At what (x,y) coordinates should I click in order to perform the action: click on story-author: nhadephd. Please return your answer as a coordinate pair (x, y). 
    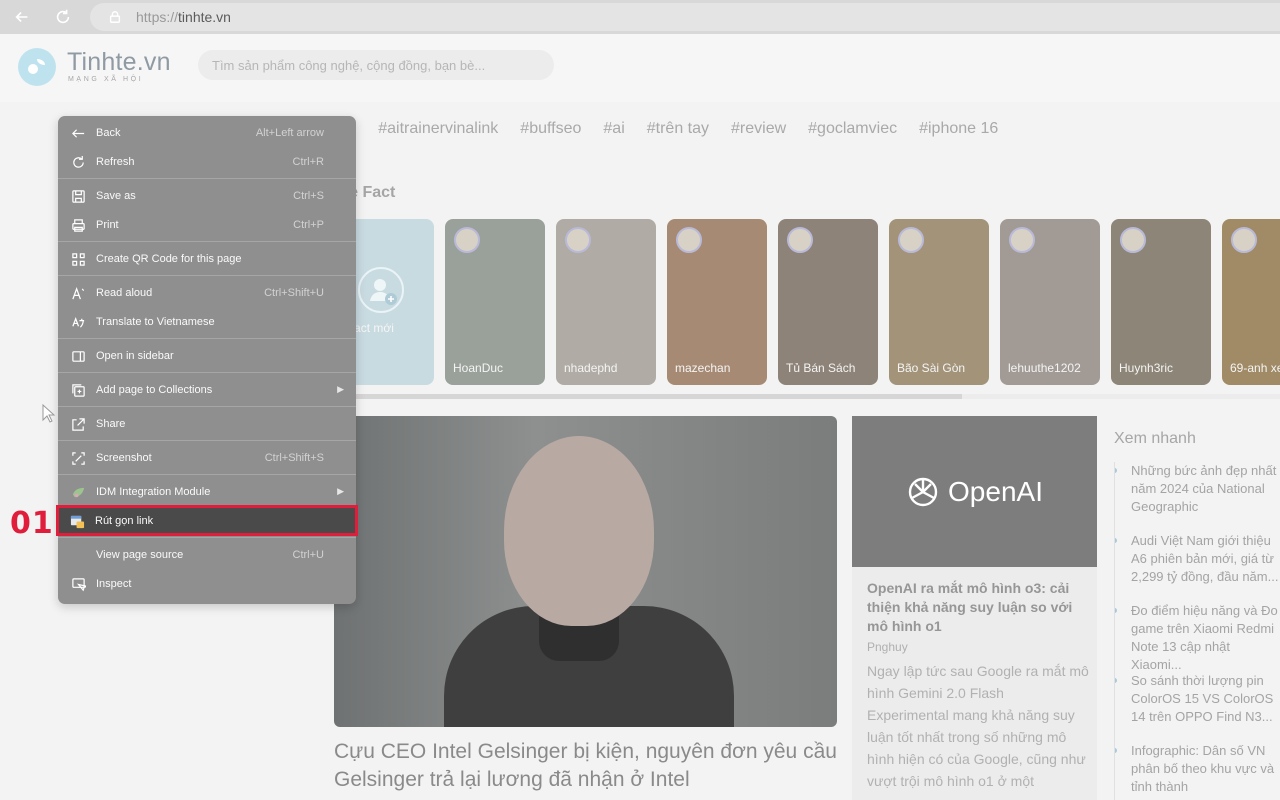
    Looking at the image, I should click on (591, 368).